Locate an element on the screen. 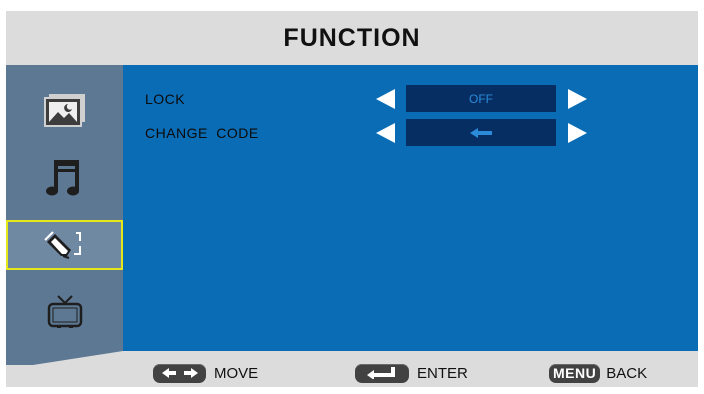 The height and width of the screenshot is (394, 704). menu-key: MENU is located at coordinates (575, 373).